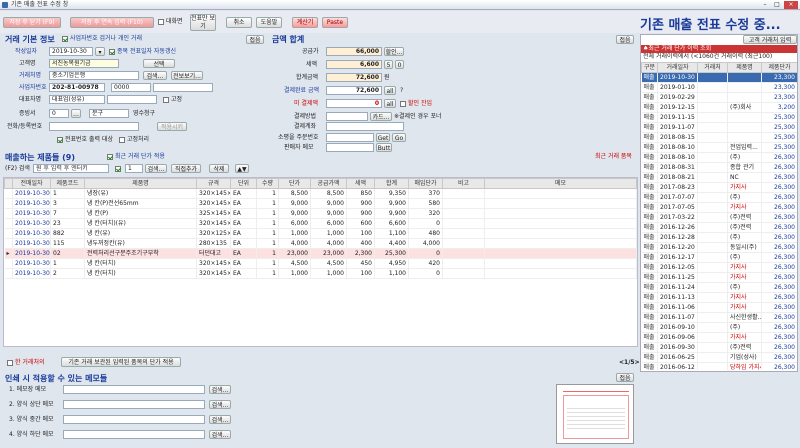 Image resolution: width=800 pixels, height=448 pixels. I want to click on item-supply: 4,500, so click(328, 263).